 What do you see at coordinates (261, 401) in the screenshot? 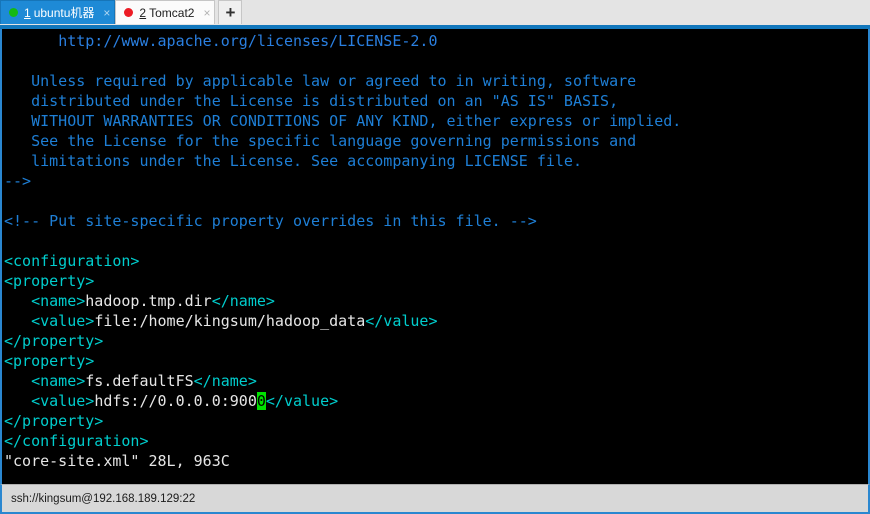
I see `text-cursor: 0` at bounding box center [261, 401].